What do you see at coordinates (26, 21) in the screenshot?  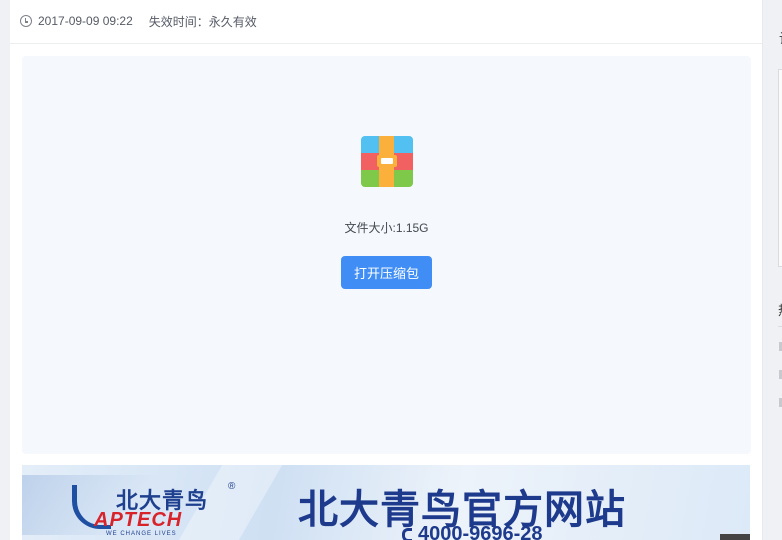 I see `clock-icon` at bounding box center [26, 21].